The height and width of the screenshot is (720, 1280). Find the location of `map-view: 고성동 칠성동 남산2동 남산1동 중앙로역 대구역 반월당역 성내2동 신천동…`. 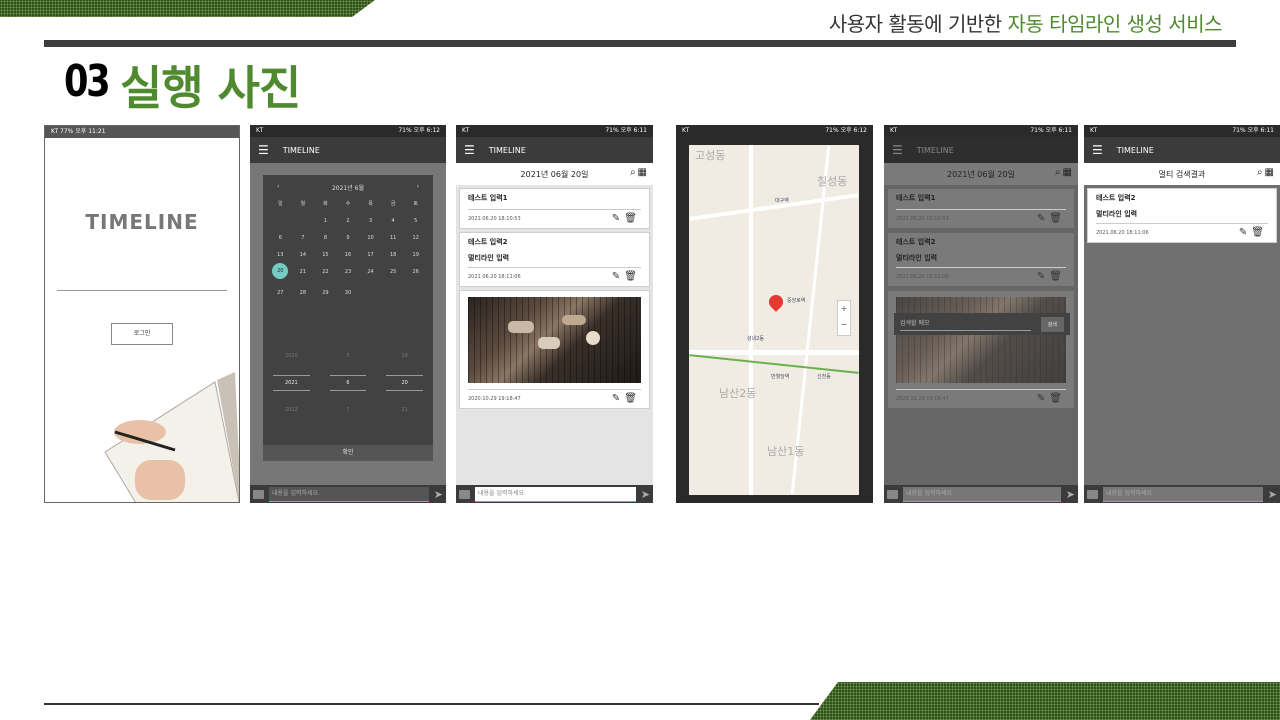

map-view: 고성동 칠성동 남산2동 남산1동 중앙로역 대구역 반월당역 성내2동 신천동… is located at coordinates (774, 320).